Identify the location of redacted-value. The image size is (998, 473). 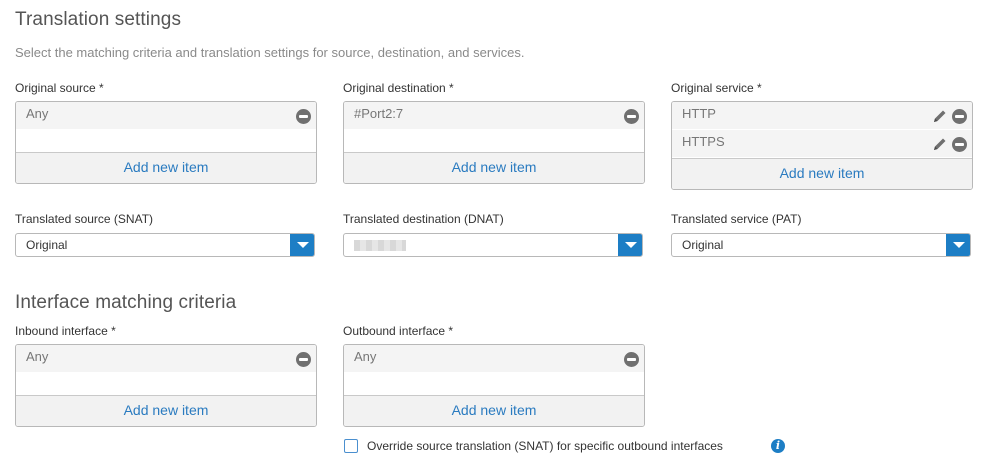
(380, 245).